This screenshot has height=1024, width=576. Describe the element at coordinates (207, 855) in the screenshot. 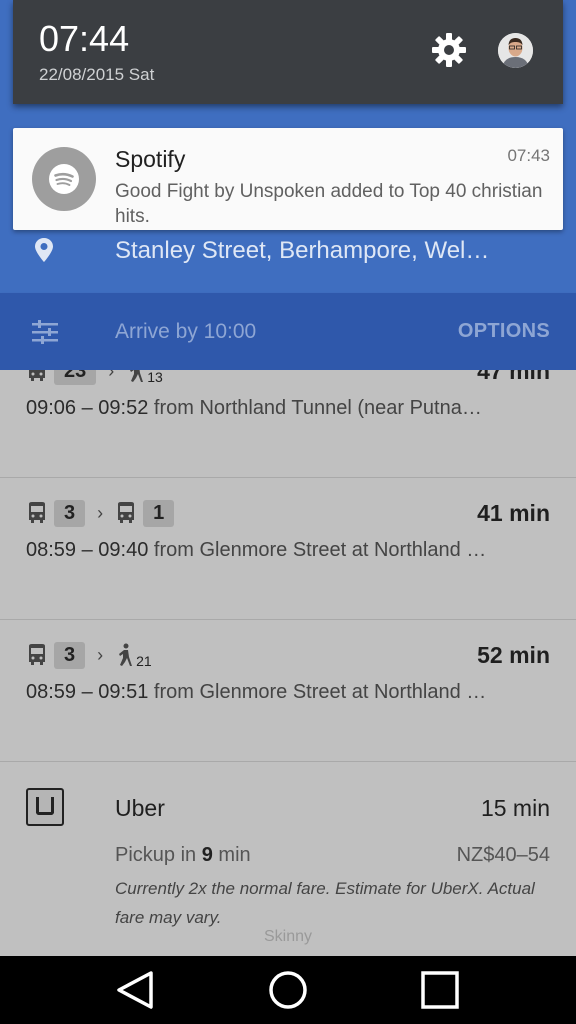

I see `pickup-minutes: 9` at that location.